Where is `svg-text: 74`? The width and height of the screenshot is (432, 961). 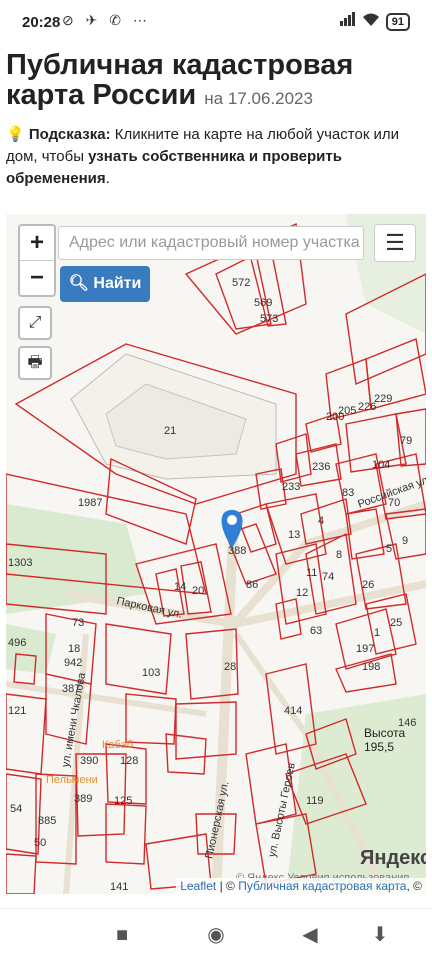
svg-text: 74 is located at coordinates (328, 577).